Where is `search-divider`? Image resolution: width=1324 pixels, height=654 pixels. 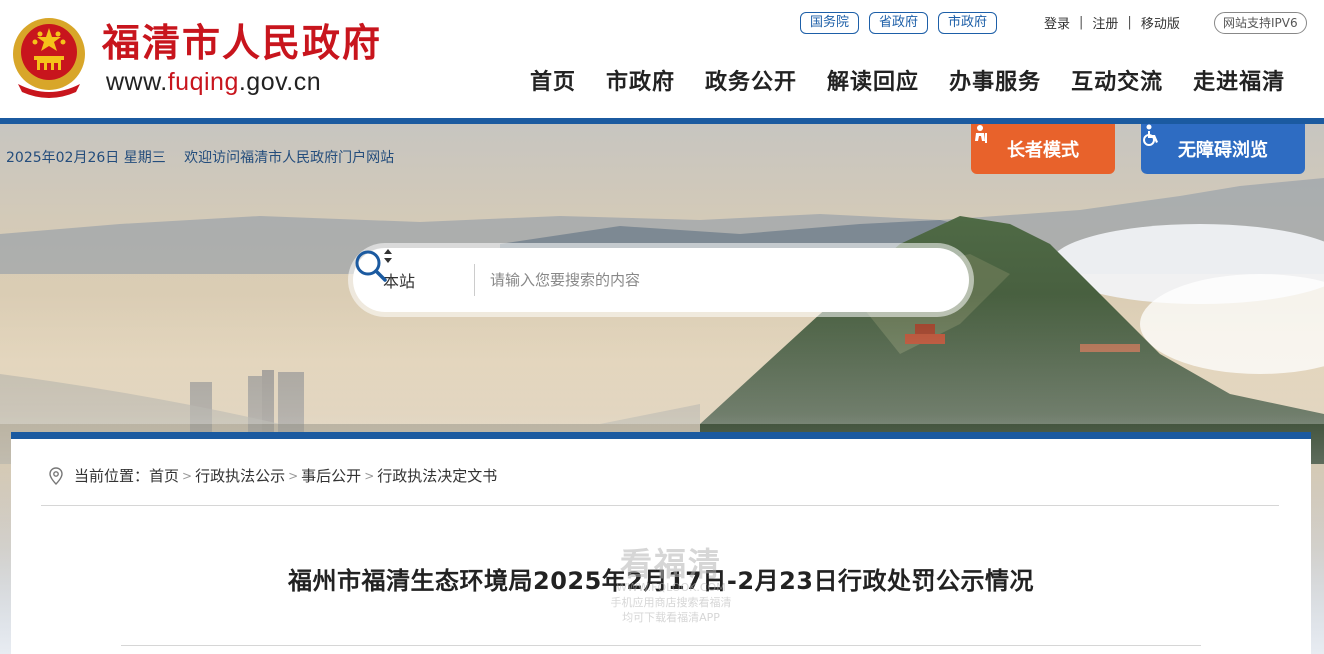
search-divider is located at coordinates (474, 280).